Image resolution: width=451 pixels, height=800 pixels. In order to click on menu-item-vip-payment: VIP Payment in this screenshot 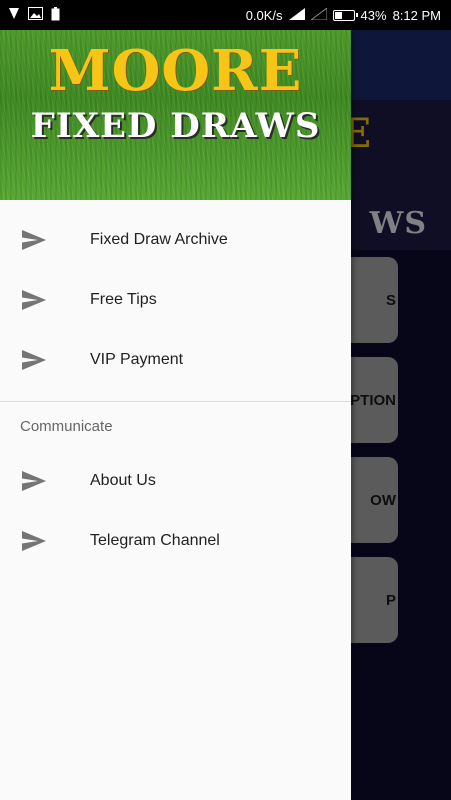, I will do `click(175, 360)`.